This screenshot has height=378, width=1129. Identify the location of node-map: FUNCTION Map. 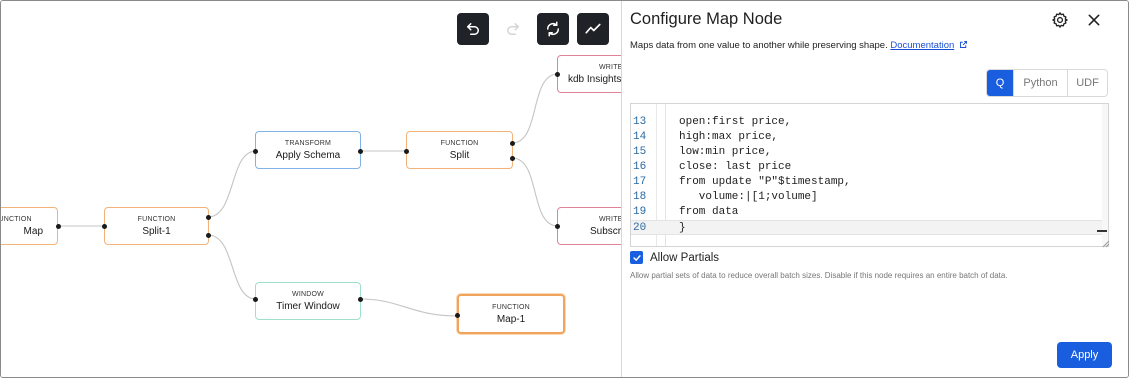
(29, 226).